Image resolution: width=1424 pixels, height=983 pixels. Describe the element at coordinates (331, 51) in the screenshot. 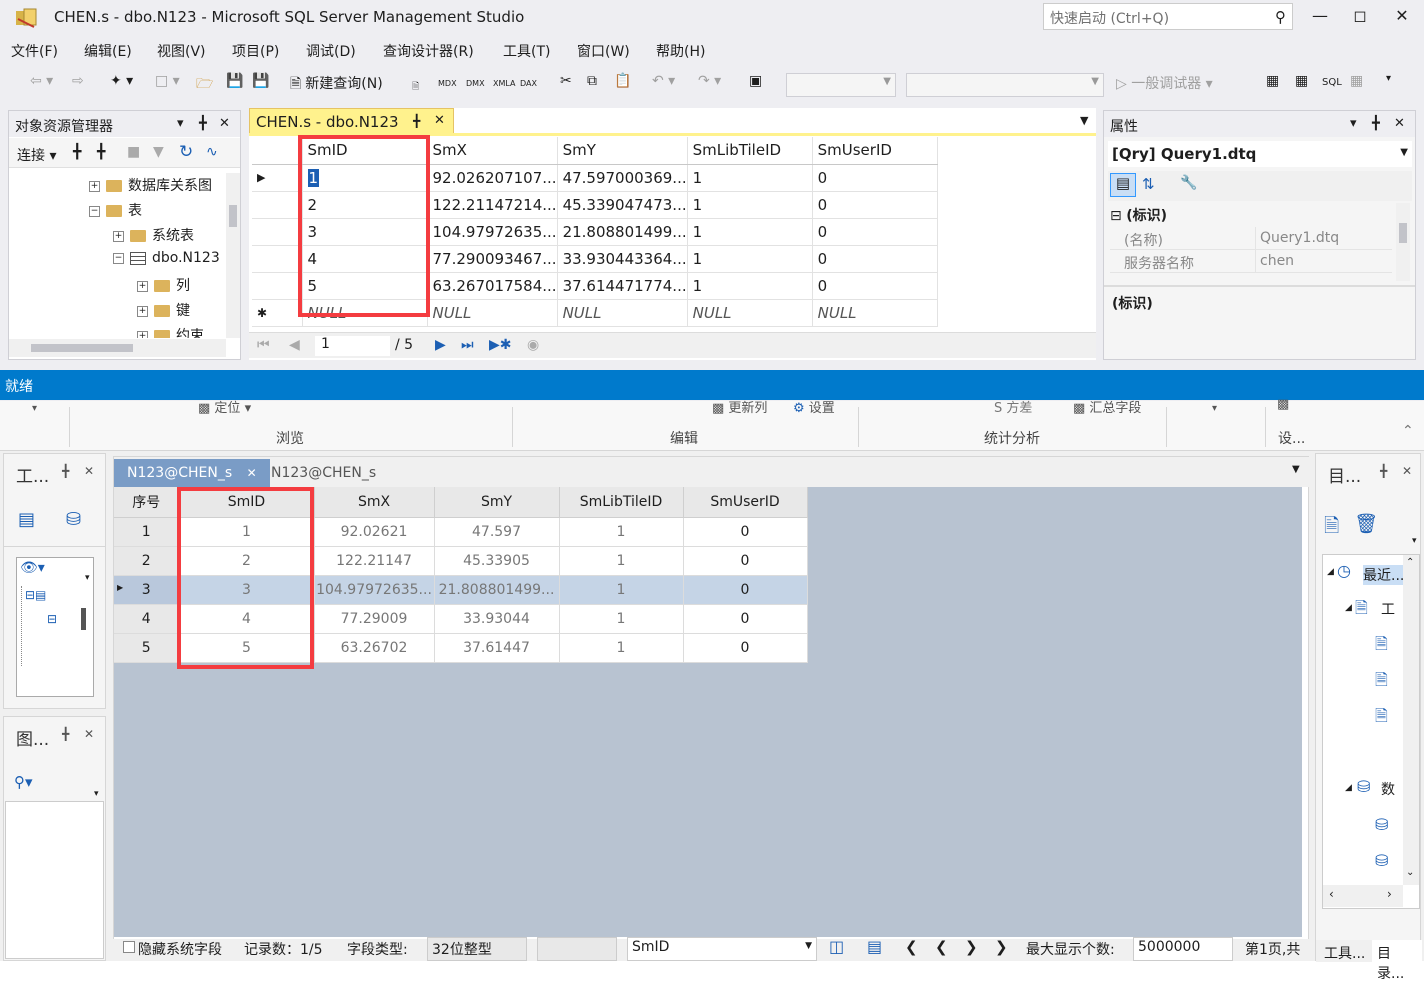

I see `menu-debug: 调试(D)` at that location.